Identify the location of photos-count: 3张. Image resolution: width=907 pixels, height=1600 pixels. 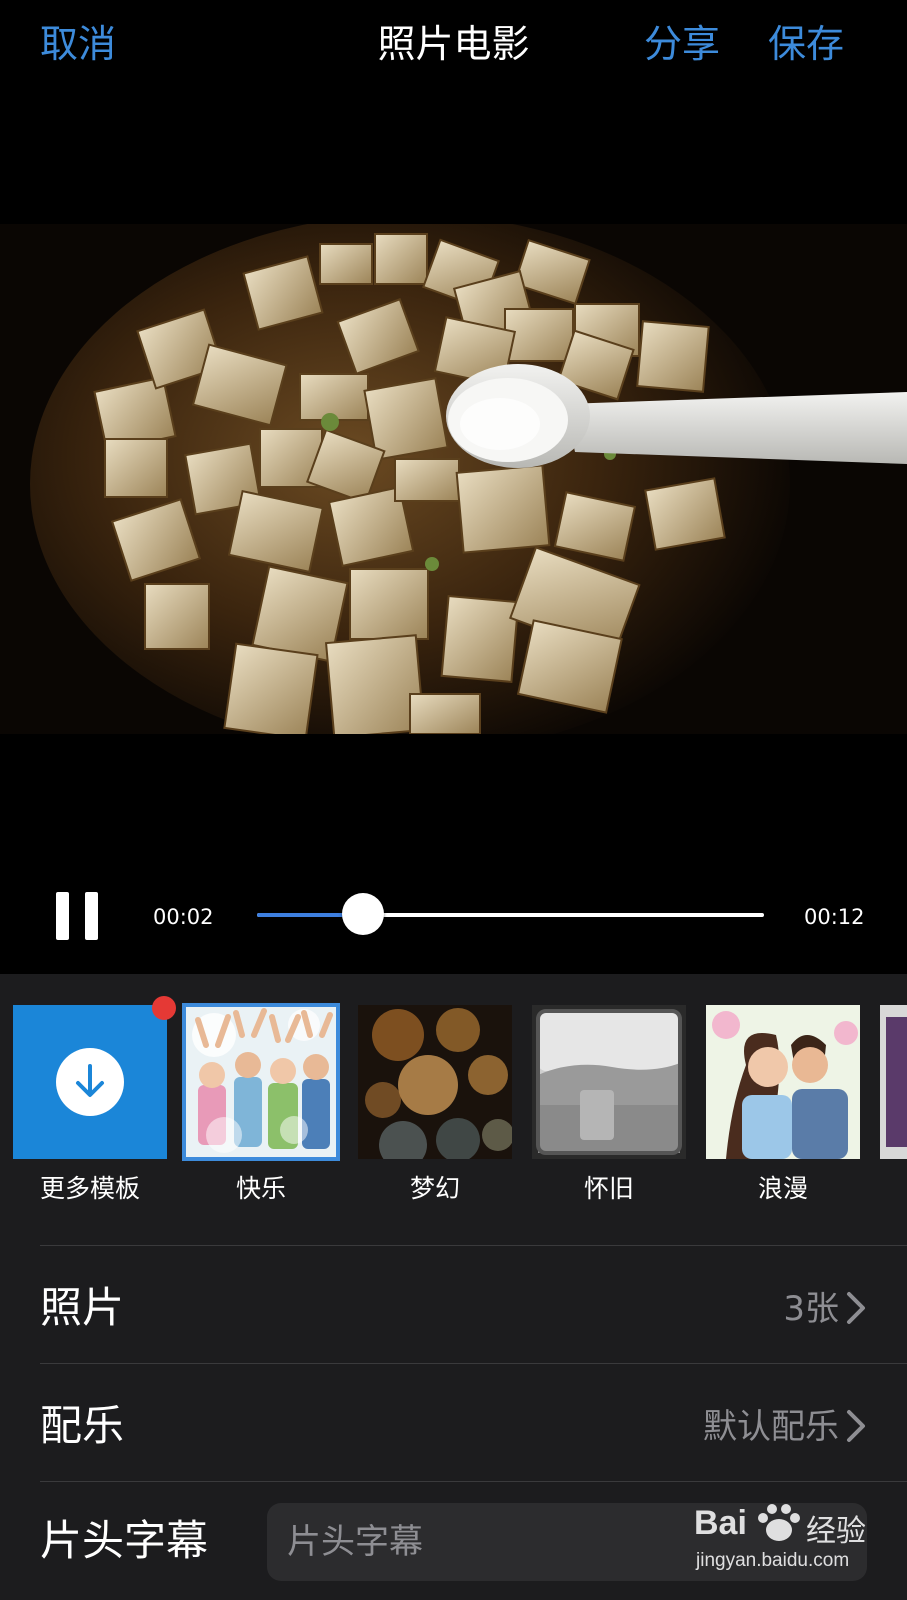
(811, 1309).